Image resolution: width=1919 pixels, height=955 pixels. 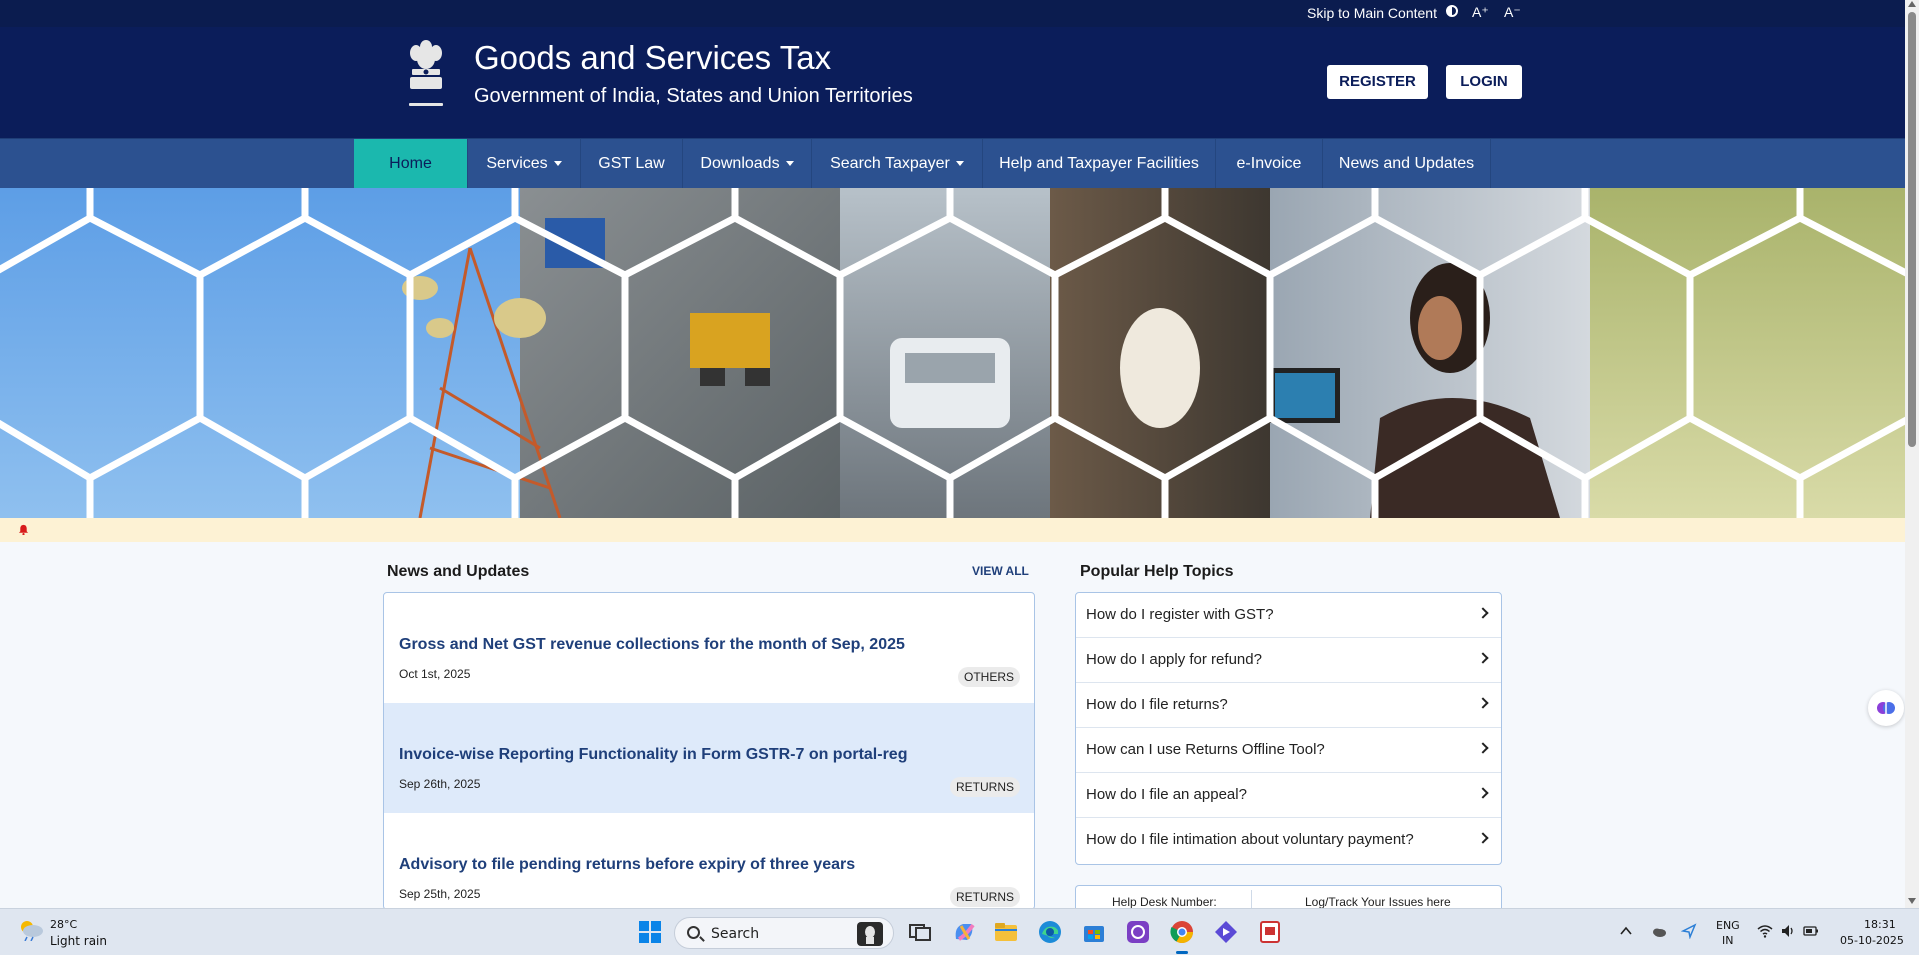 What do you see at coordinates (652, 58) in the screenshot?
I see `site-title: Goods and Services Tax` at bounding box center [652, 58].